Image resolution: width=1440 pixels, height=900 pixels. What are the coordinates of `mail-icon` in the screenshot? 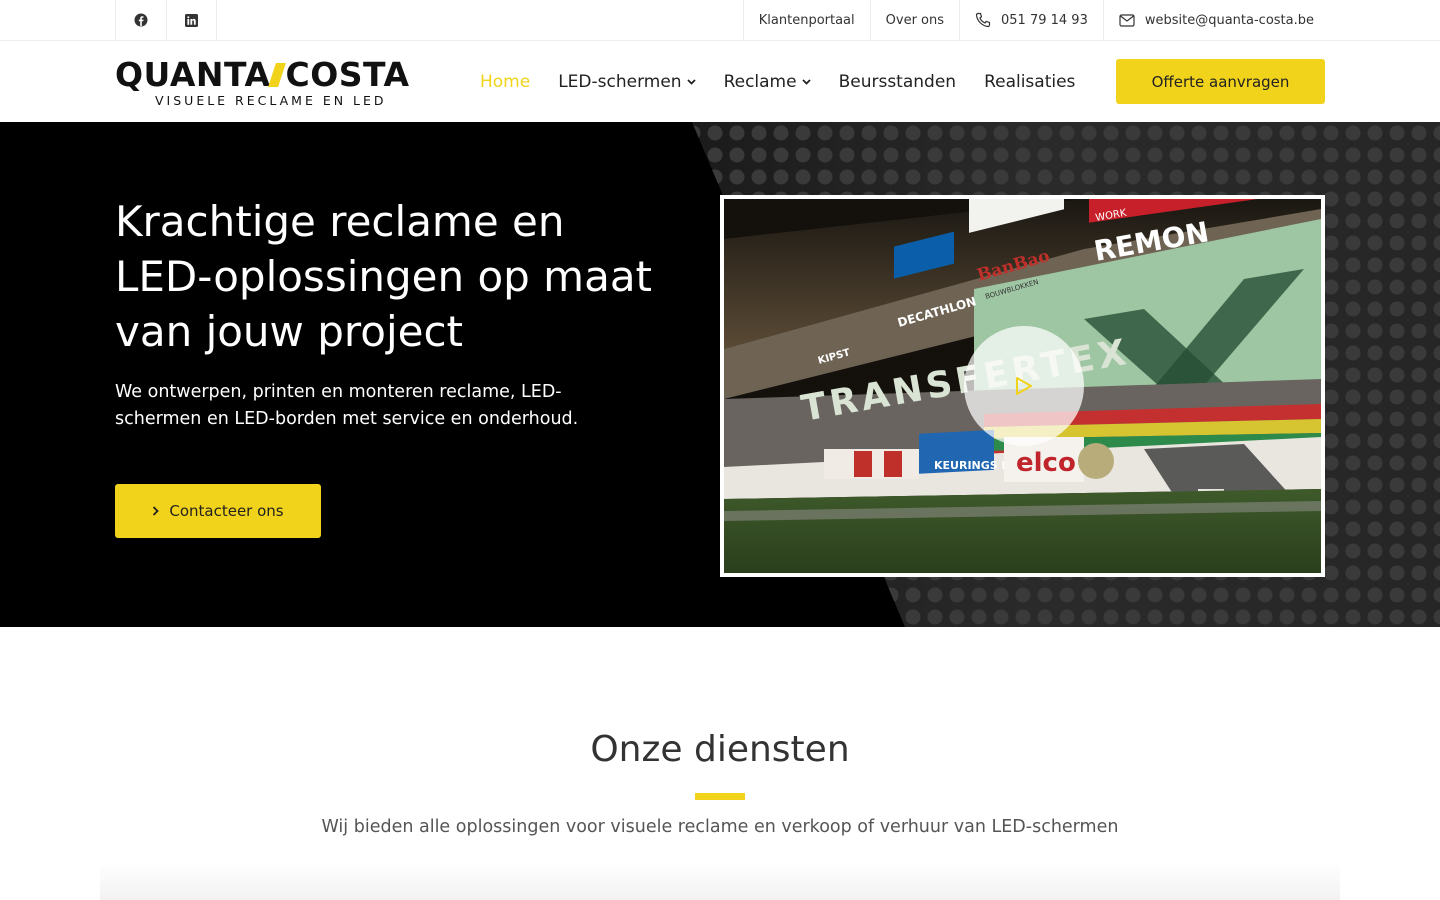 It's located at (1127, 20).